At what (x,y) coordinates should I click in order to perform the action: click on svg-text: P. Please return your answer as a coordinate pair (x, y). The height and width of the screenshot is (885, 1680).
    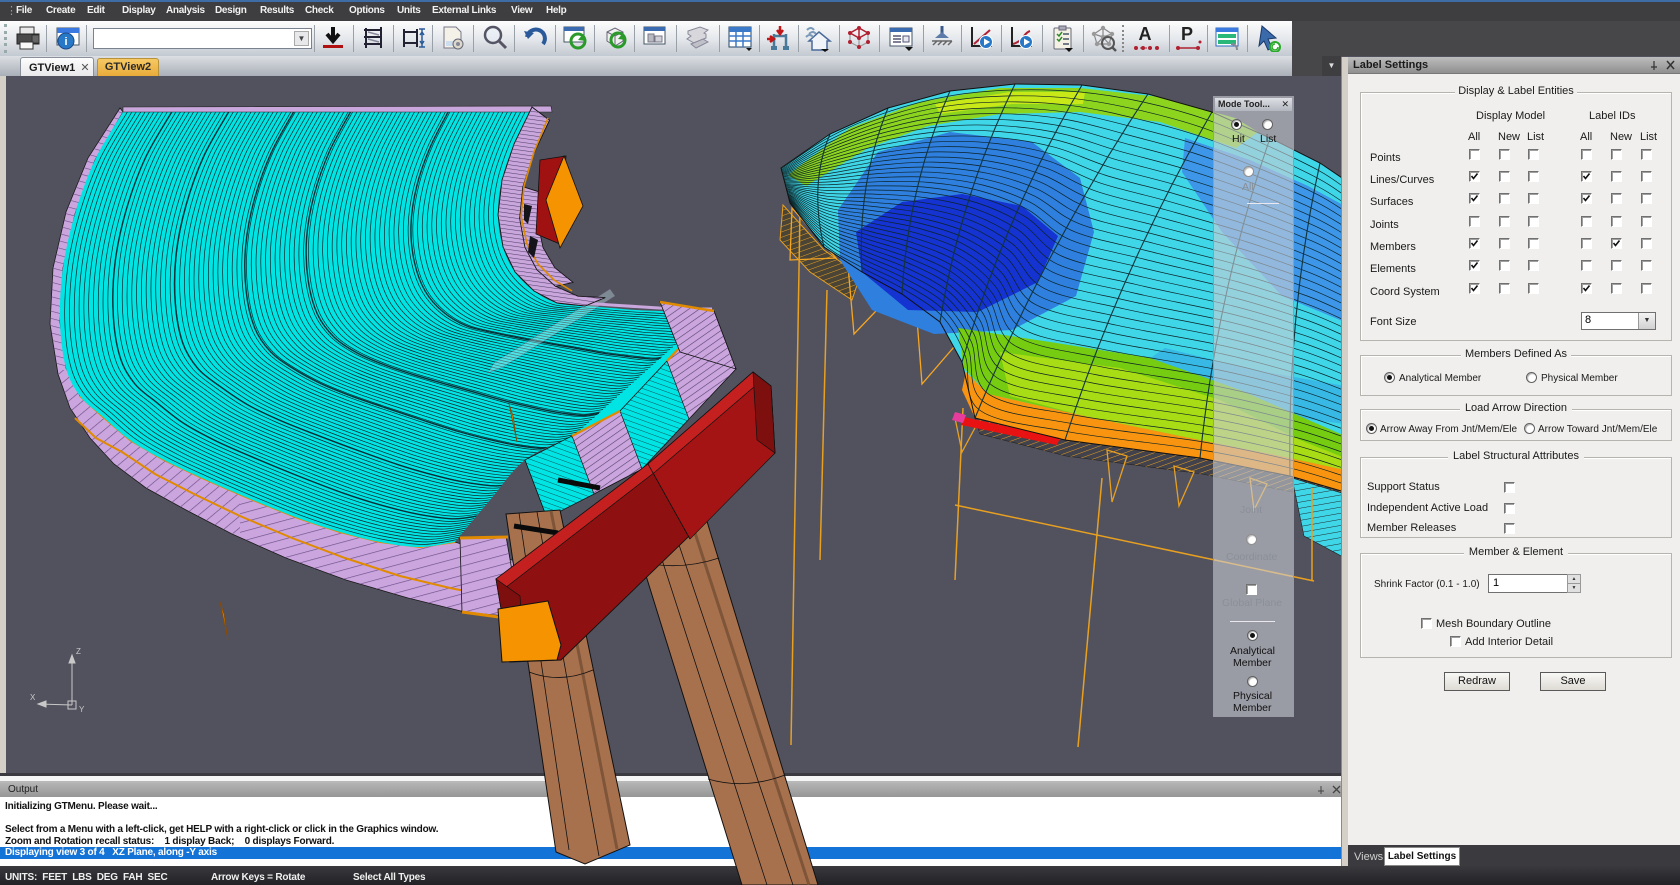
    Looking at the image, I should click on (1187, 34).